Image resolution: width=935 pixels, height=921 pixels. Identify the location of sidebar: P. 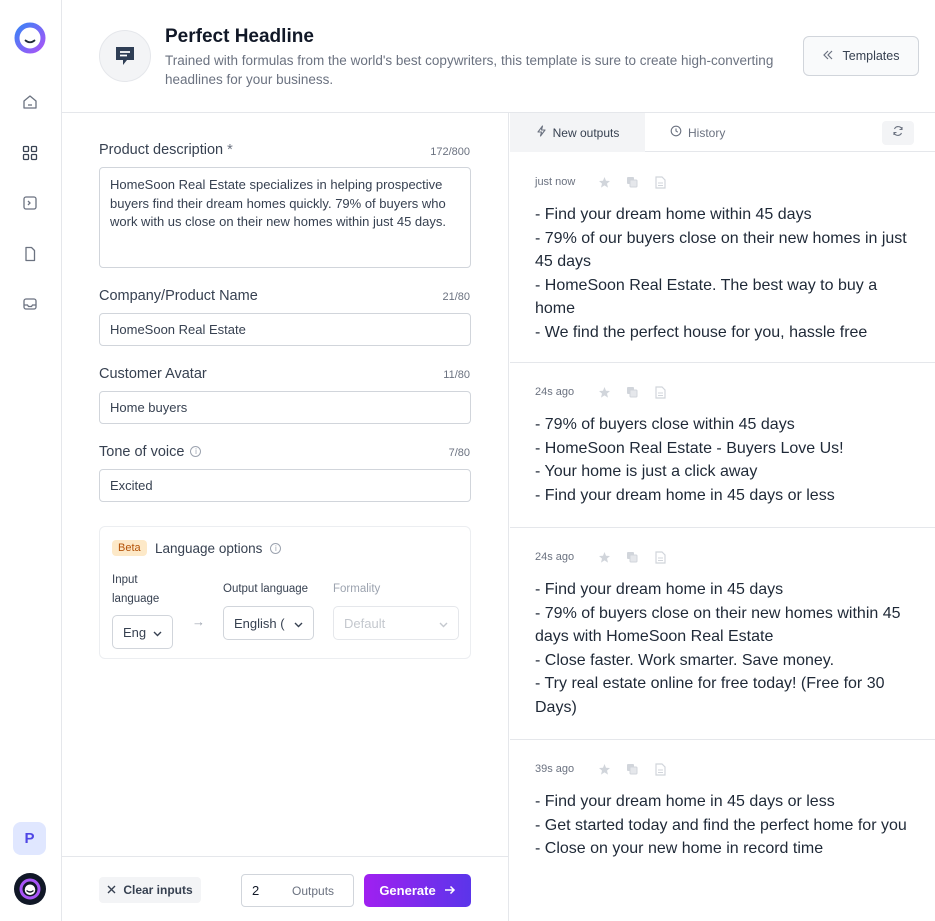
(31, 460).